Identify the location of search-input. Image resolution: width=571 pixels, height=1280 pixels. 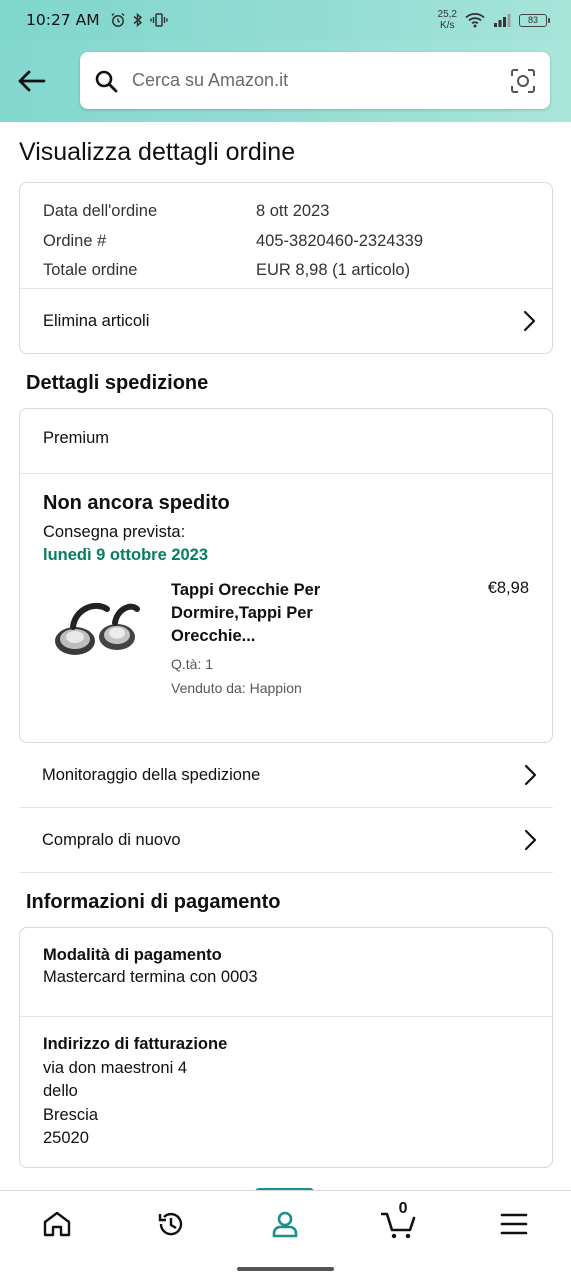
(321, 80).